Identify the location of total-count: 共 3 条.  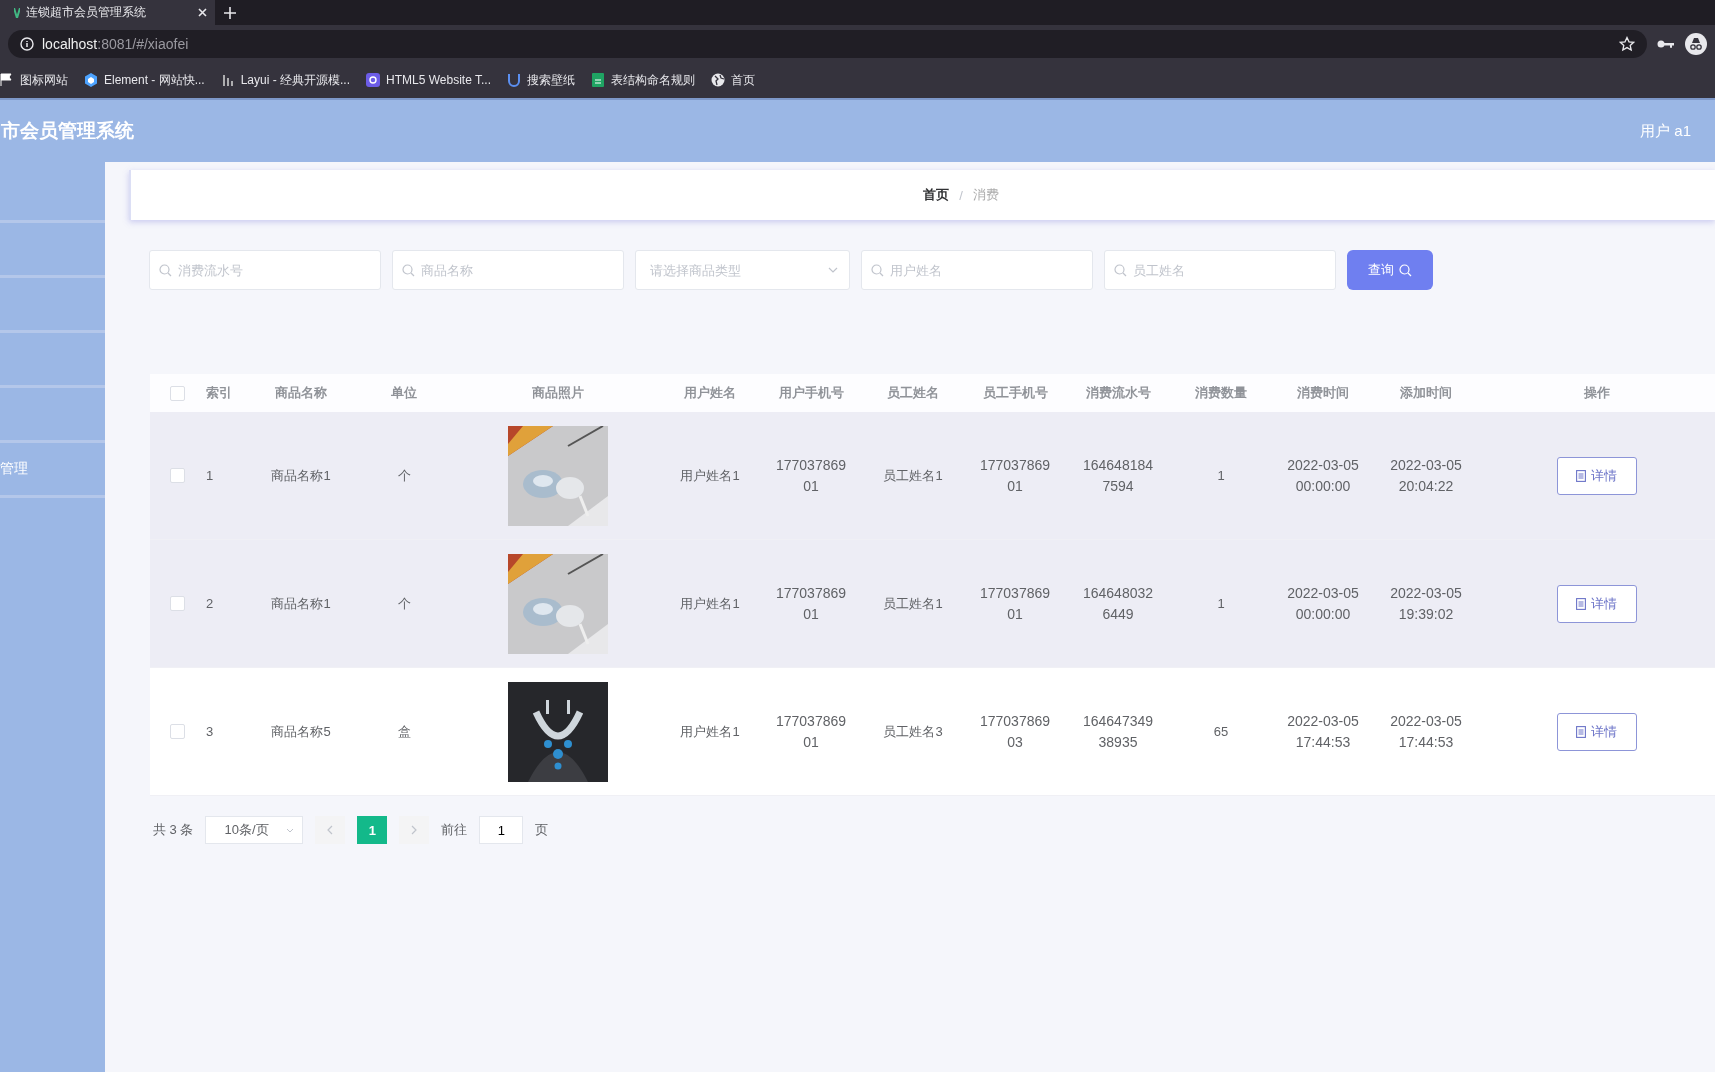
(173, 830).